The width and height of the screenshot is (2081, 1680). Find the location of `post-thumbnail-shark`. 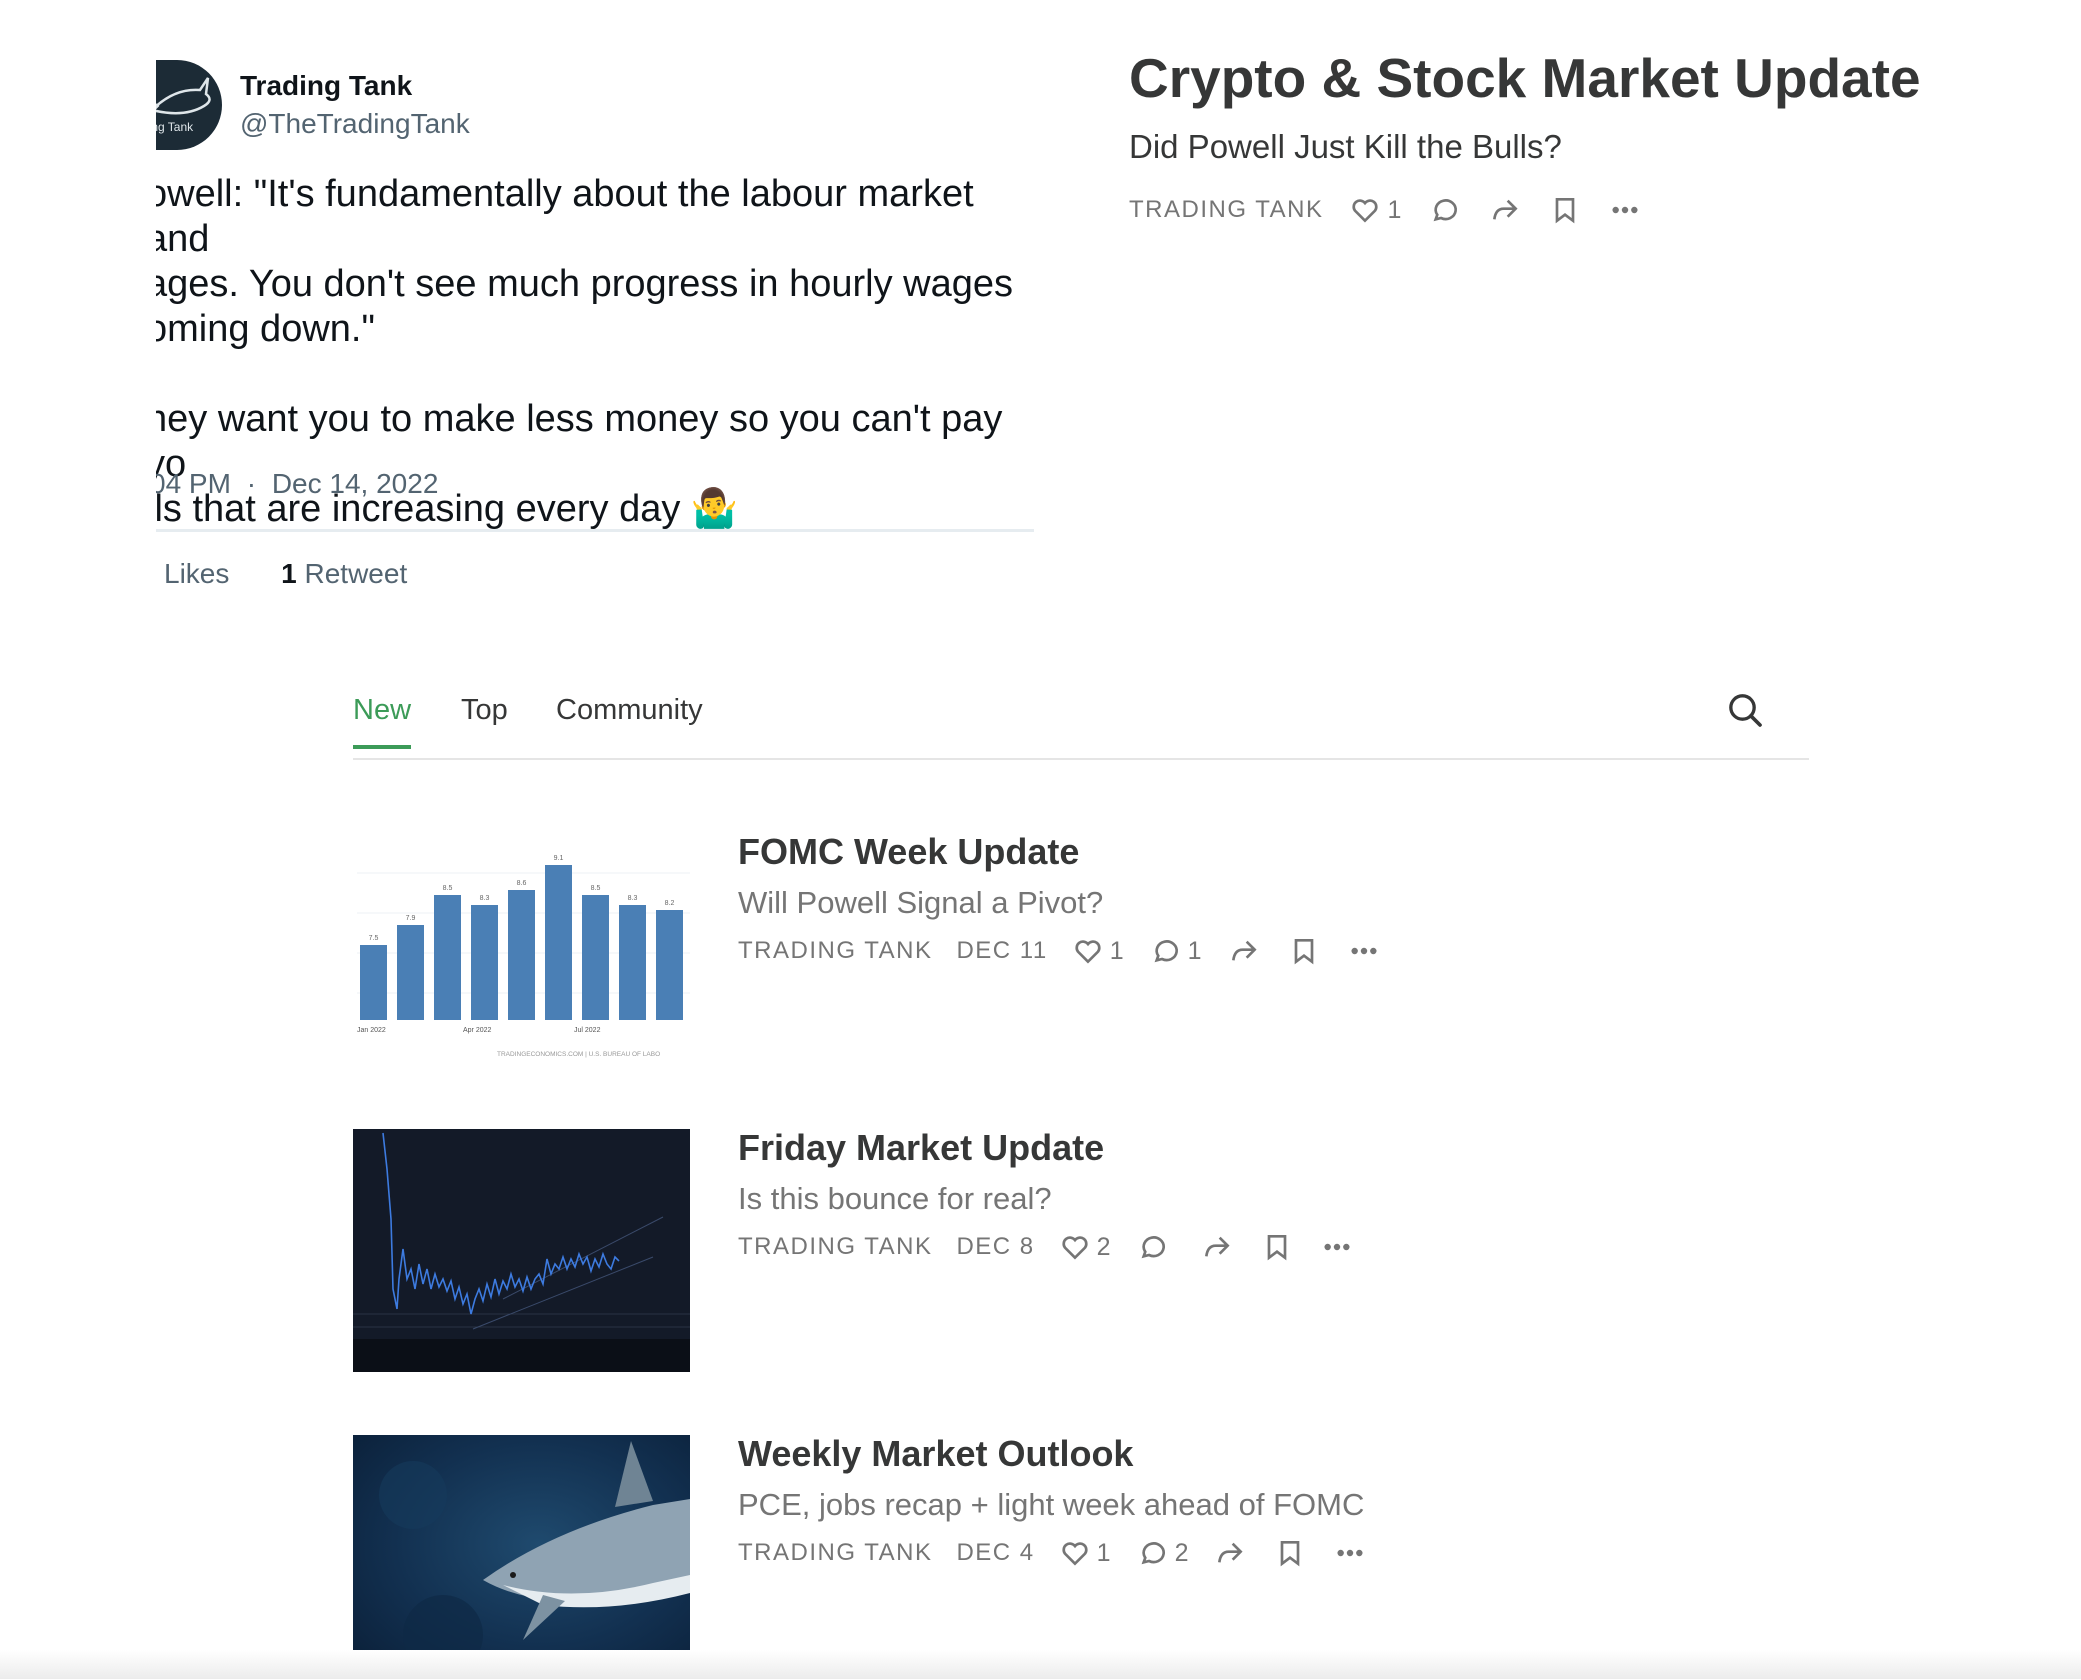

post-thumbnail-shark is located at coordinates (521, 1556).